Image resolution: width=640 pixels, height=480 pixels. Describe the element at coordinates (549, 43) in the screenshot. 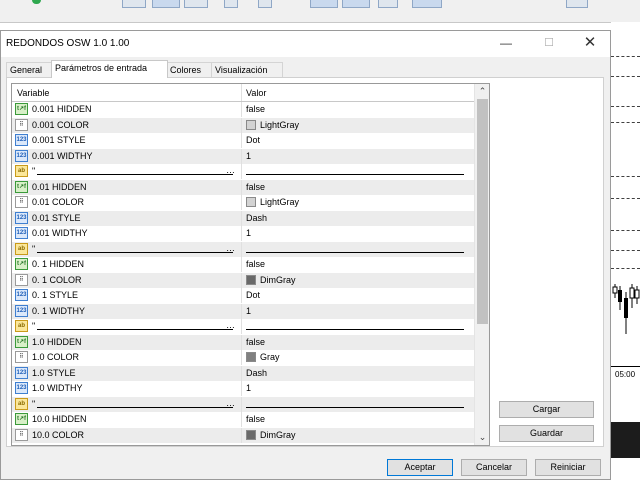

I see `maximize-button: ☐` at that location.